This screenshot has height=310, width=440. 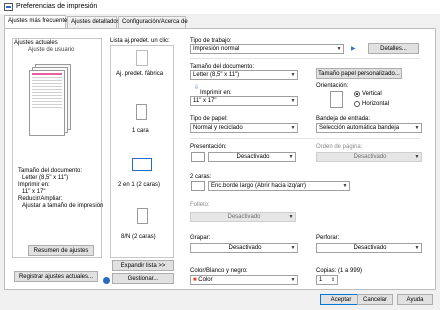 What do you see at coordinates (357, 104) in the screenshot?
I see `orientation-horizontal-radio` at bounding box center [357, 104].